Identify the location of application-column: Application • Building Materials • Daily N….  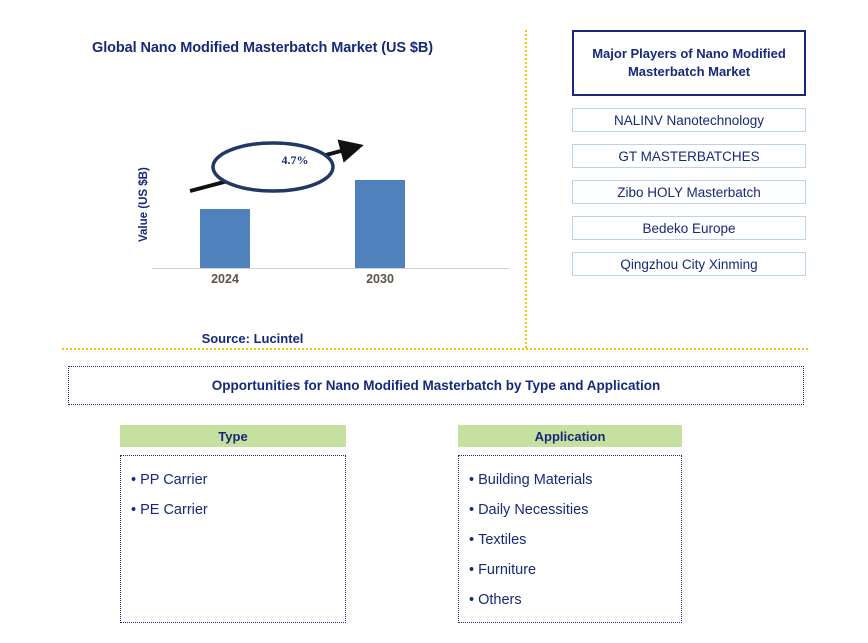
(570, 524).